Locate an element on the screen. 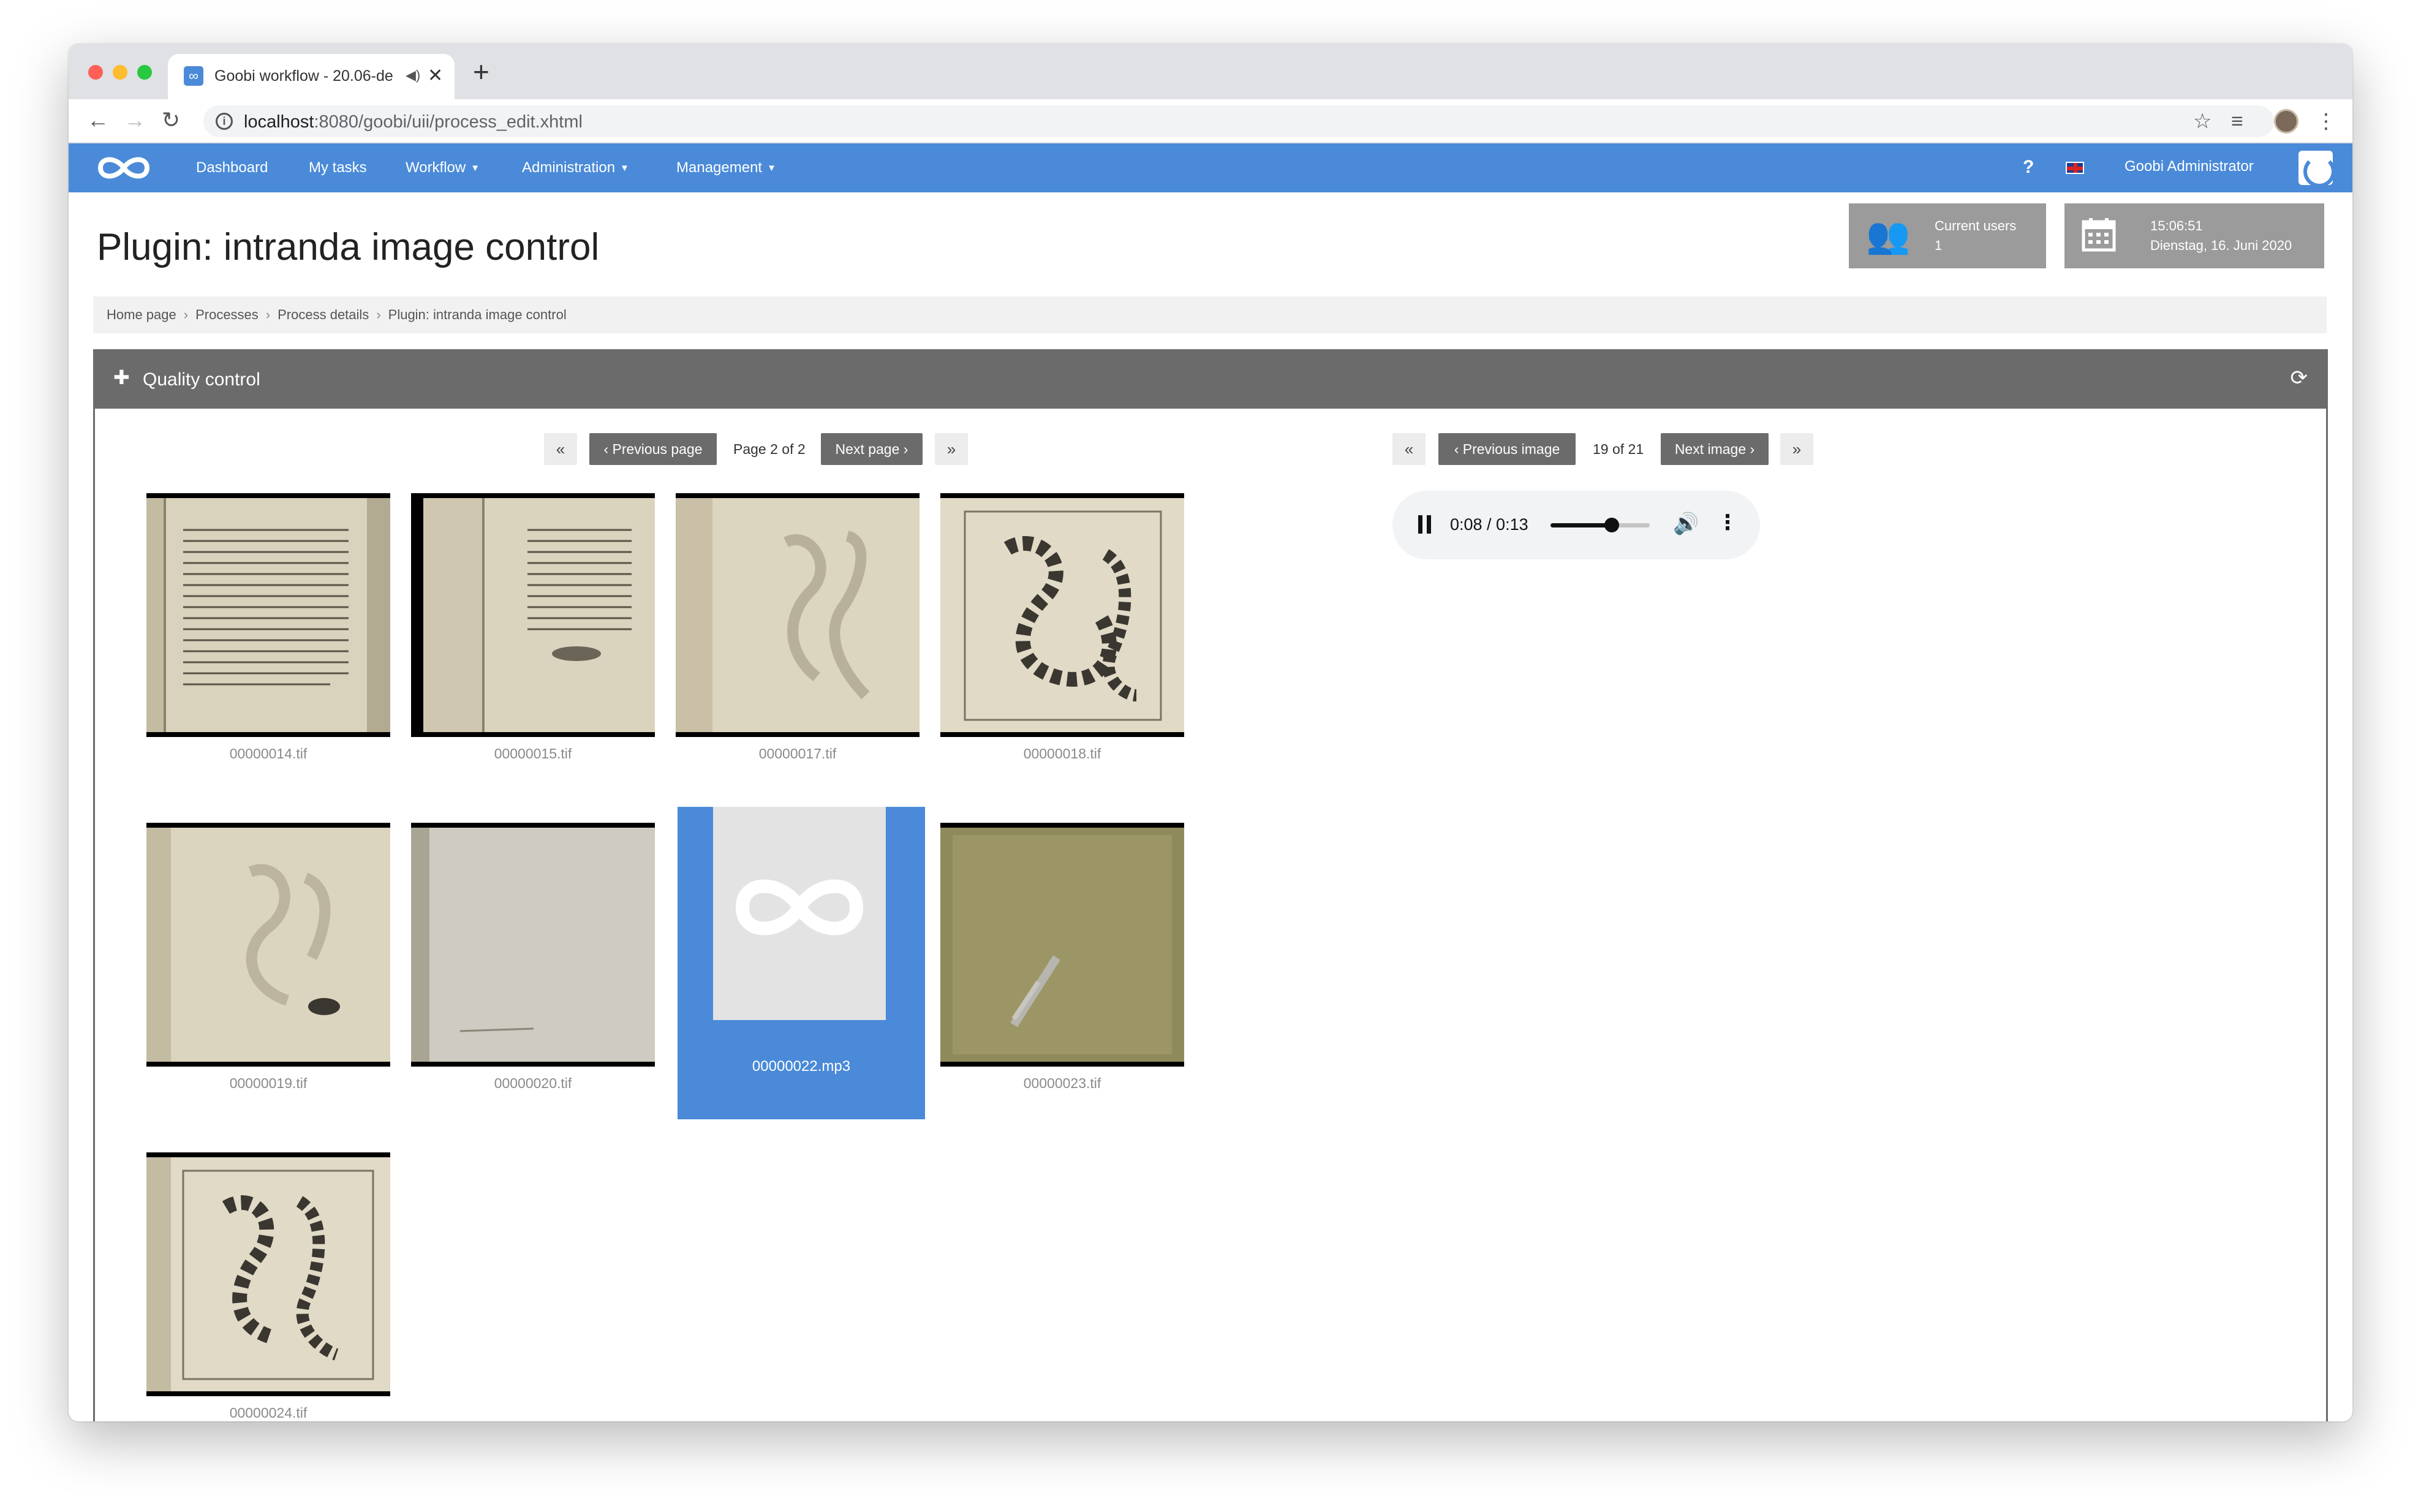 This screenshot has height=1512, width=2421. speaker-icon: ◀) is located at coordinates (413, 75).